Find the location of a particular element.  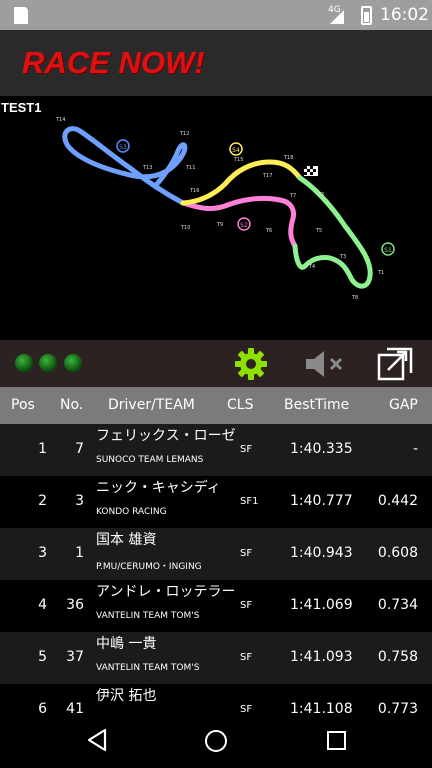

header-best: BestTime is located at coordinates (316, 405).